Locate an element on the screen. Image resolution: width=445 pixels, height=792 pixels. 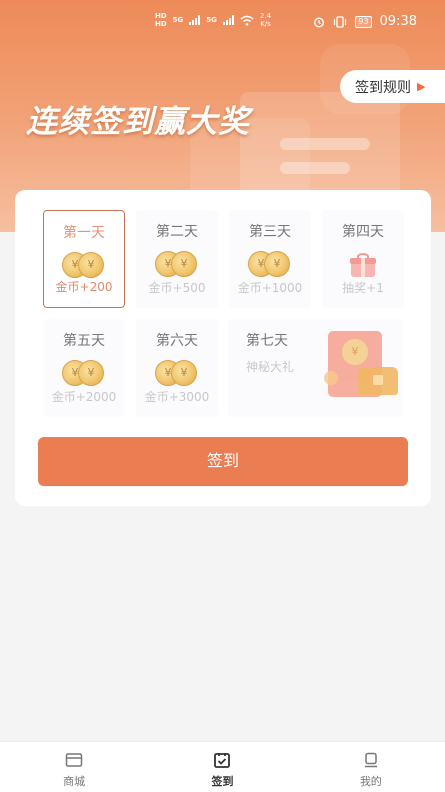
day-reward: 金币+1000 is located at coordinates (270, 288).